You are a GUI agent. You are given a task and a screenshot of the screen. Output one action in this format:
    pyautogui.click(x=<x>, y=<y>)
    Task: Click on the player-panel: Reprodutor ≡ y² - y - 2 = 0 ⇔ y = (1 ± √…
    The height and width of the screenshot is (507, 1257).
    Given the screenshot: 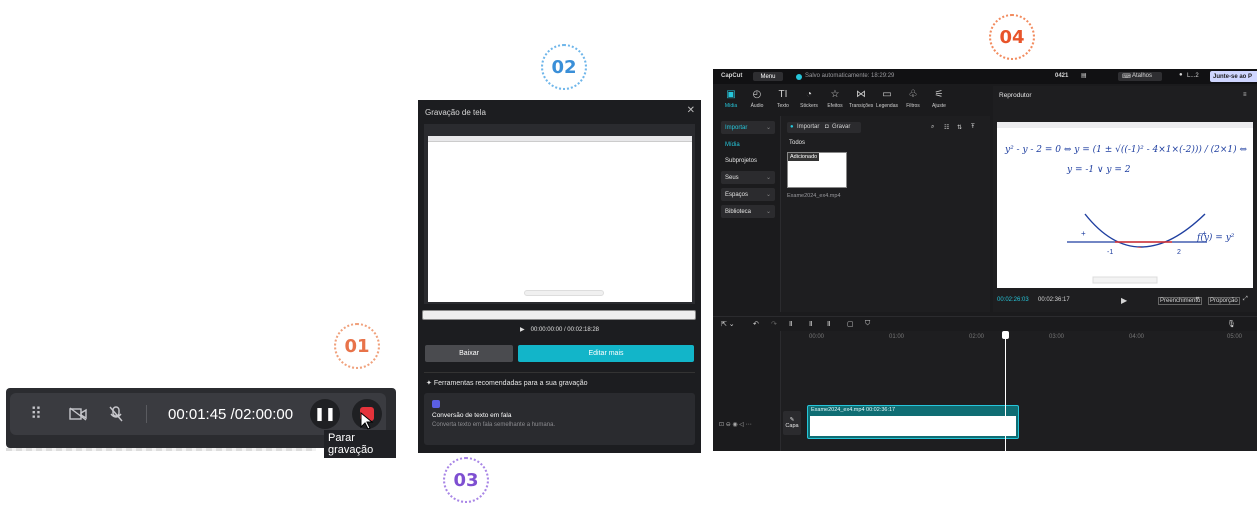 What is the action you would take?
    pyautogui.click(x=1125, y=199)
    